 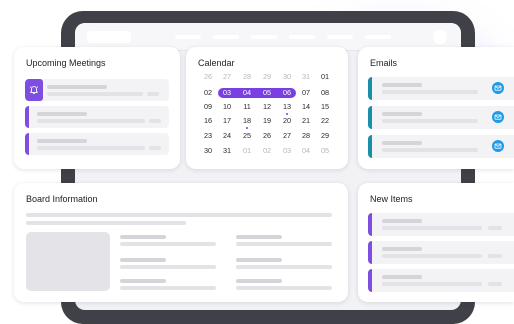 What do you see at coordinates (153, 94) in the screenshot?
I see `meeting-time-bar` at bounding box center [153, 94].